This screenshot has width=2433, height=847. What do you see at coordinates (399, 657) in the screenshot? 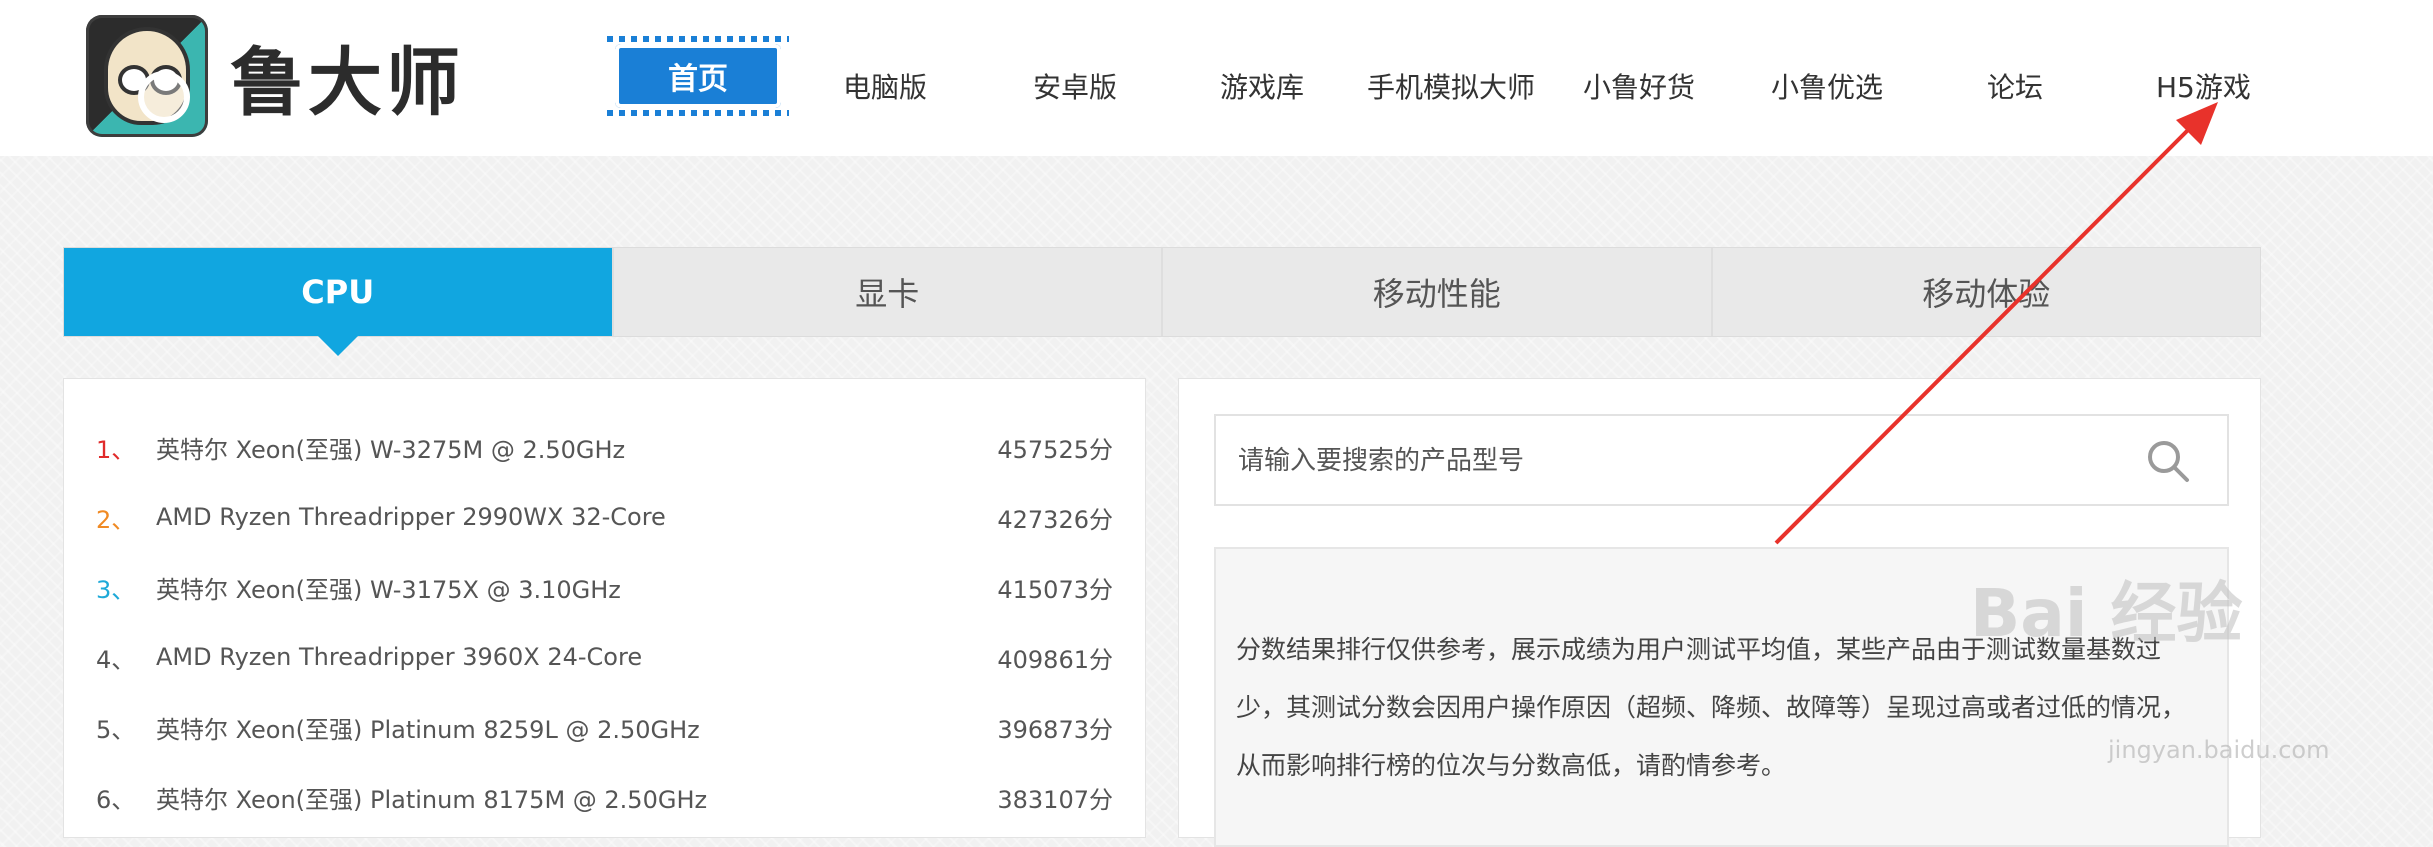
I see `cpu-name: AMD Ryzen Threadripper 3960X 24-Core` at bounding box center [399, 657].